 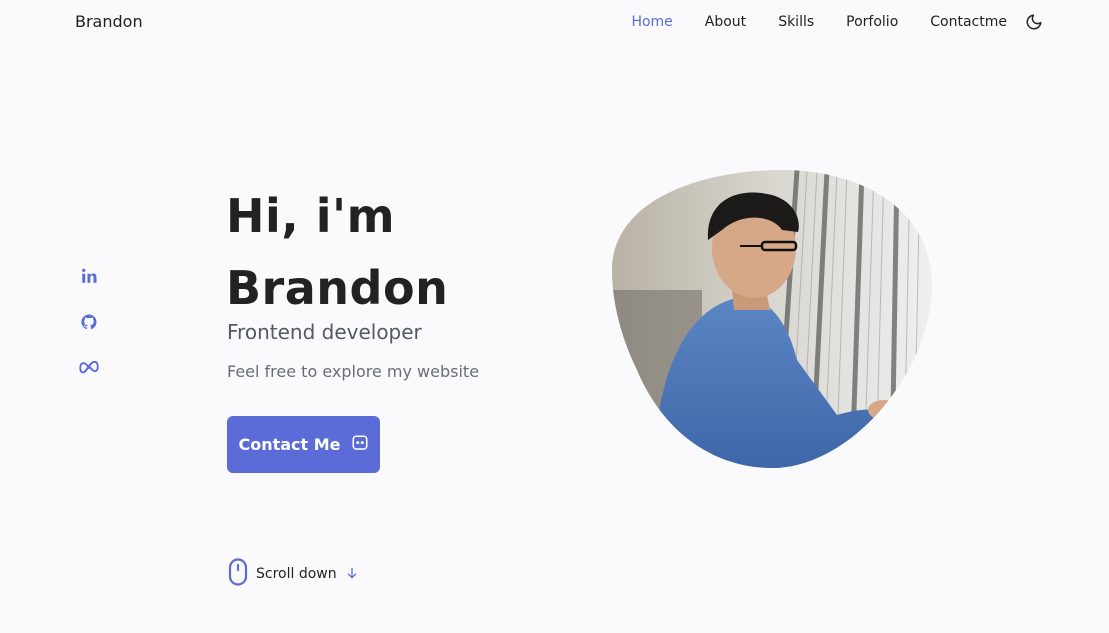 I want to click on contact-me-button: Contact Me, so click(x=303, y=444).